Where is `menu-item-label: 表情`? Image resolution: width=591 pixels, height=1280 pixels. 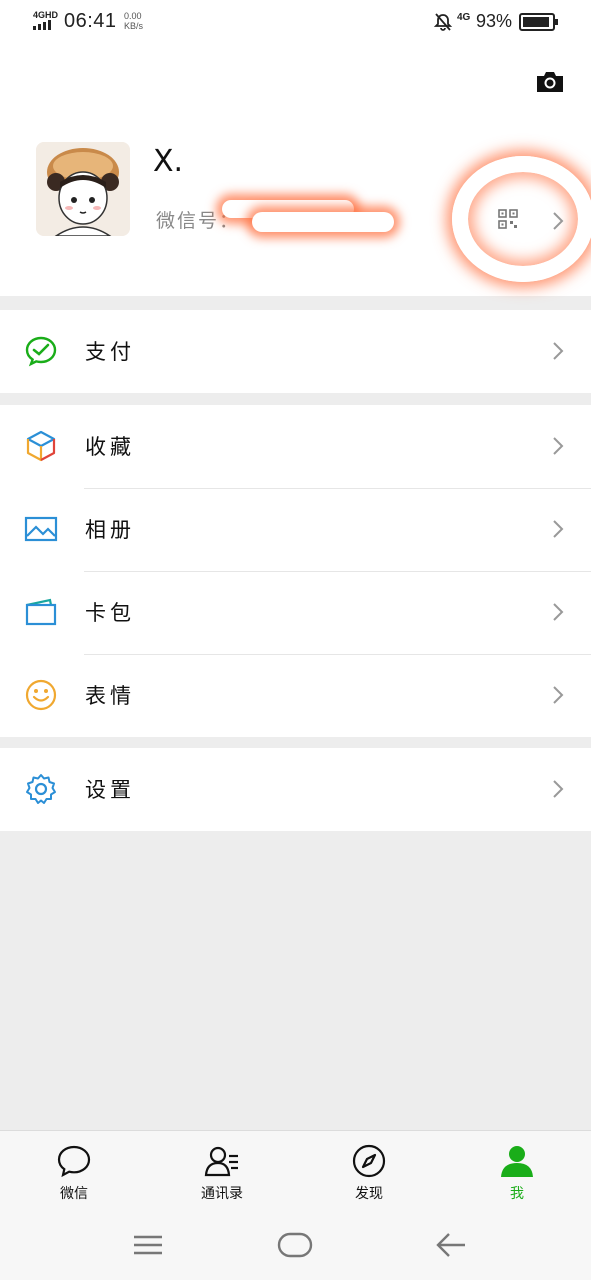
menu-item-label: 表情 is located at coordinates (110, 696).